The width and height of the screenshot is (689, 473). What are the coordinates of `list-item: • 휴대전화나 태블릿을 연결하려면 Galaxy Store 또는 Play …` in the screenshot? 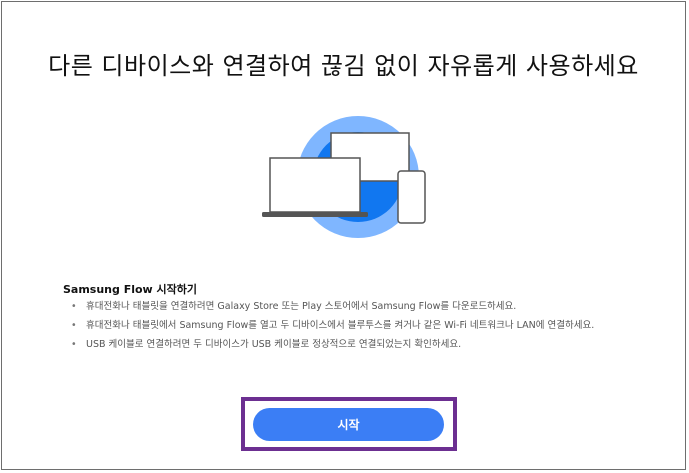 It's located at (350, 307).